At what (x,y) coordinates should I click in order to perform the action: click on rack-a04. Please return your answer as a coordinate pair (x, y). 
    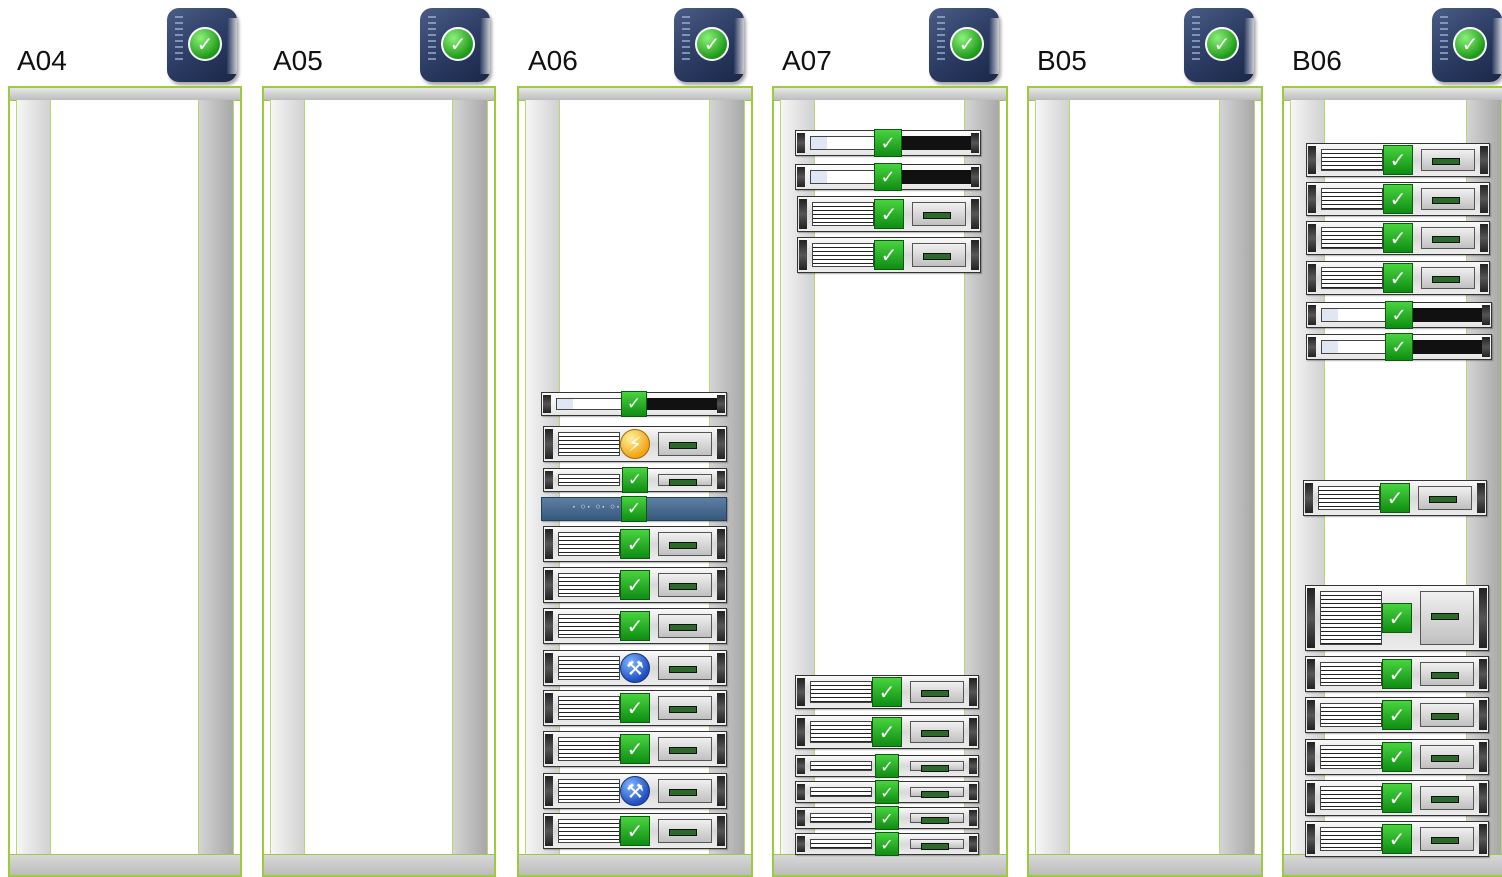
    Looking at the image, I should click on (125, 481).